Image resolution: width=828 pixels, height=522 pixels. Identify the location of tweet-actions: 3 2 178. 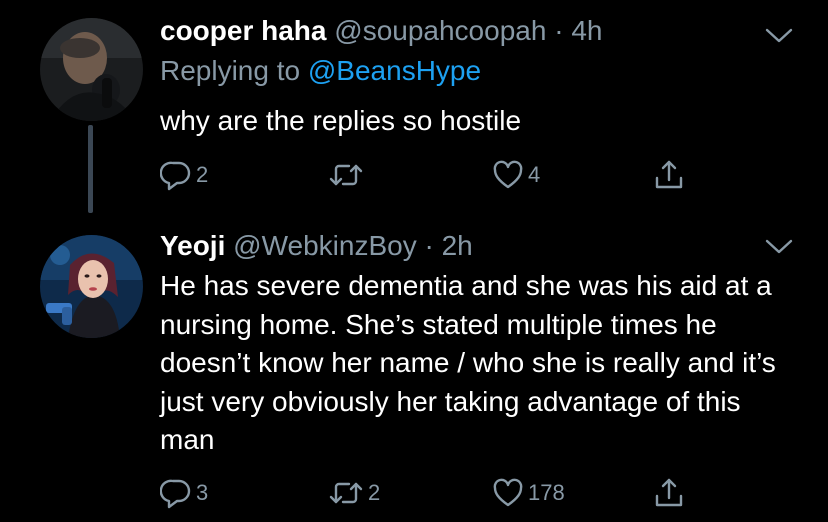
(440, 493).